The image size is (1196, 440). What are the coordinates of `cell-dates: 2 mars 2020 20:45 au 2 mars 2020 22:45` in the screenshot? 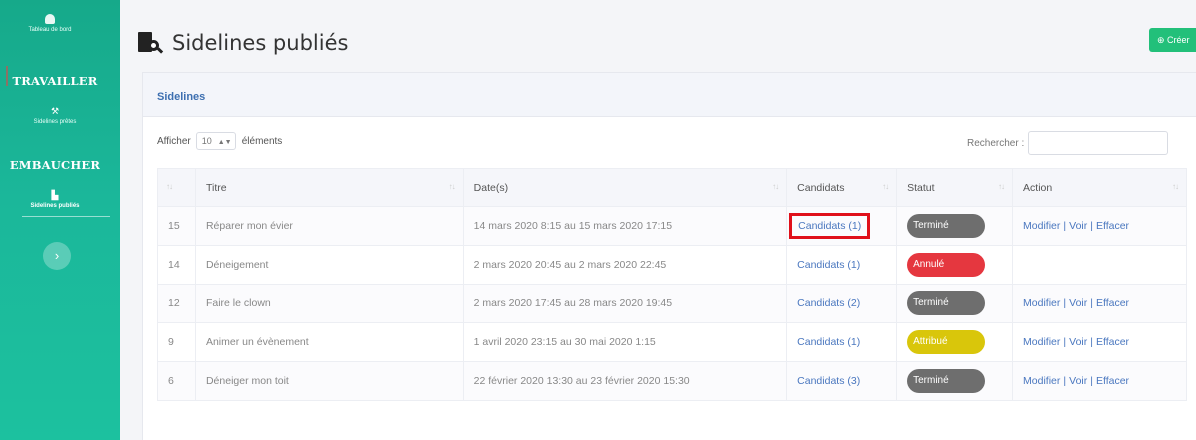 It's located at (625, 264).